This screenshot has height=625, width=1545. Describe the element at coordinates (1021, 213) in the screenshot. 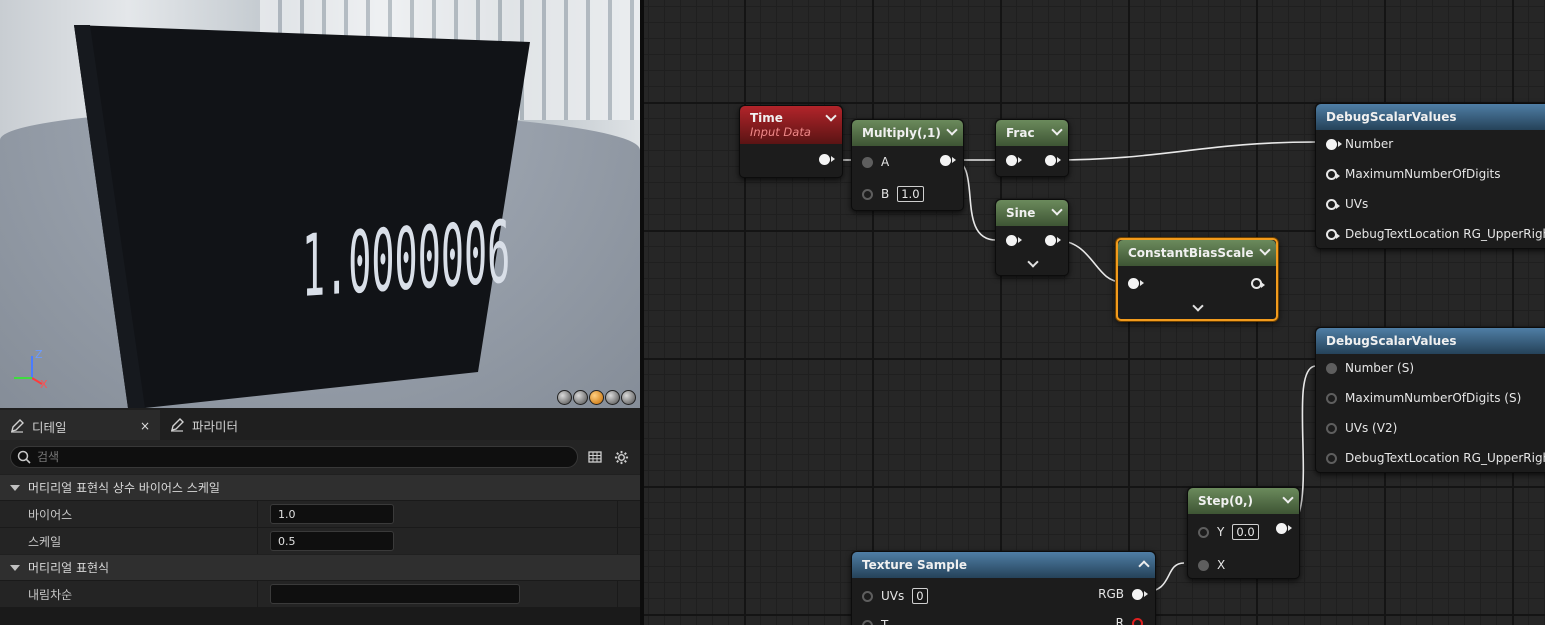

I see `node-title: Sine` at that location.